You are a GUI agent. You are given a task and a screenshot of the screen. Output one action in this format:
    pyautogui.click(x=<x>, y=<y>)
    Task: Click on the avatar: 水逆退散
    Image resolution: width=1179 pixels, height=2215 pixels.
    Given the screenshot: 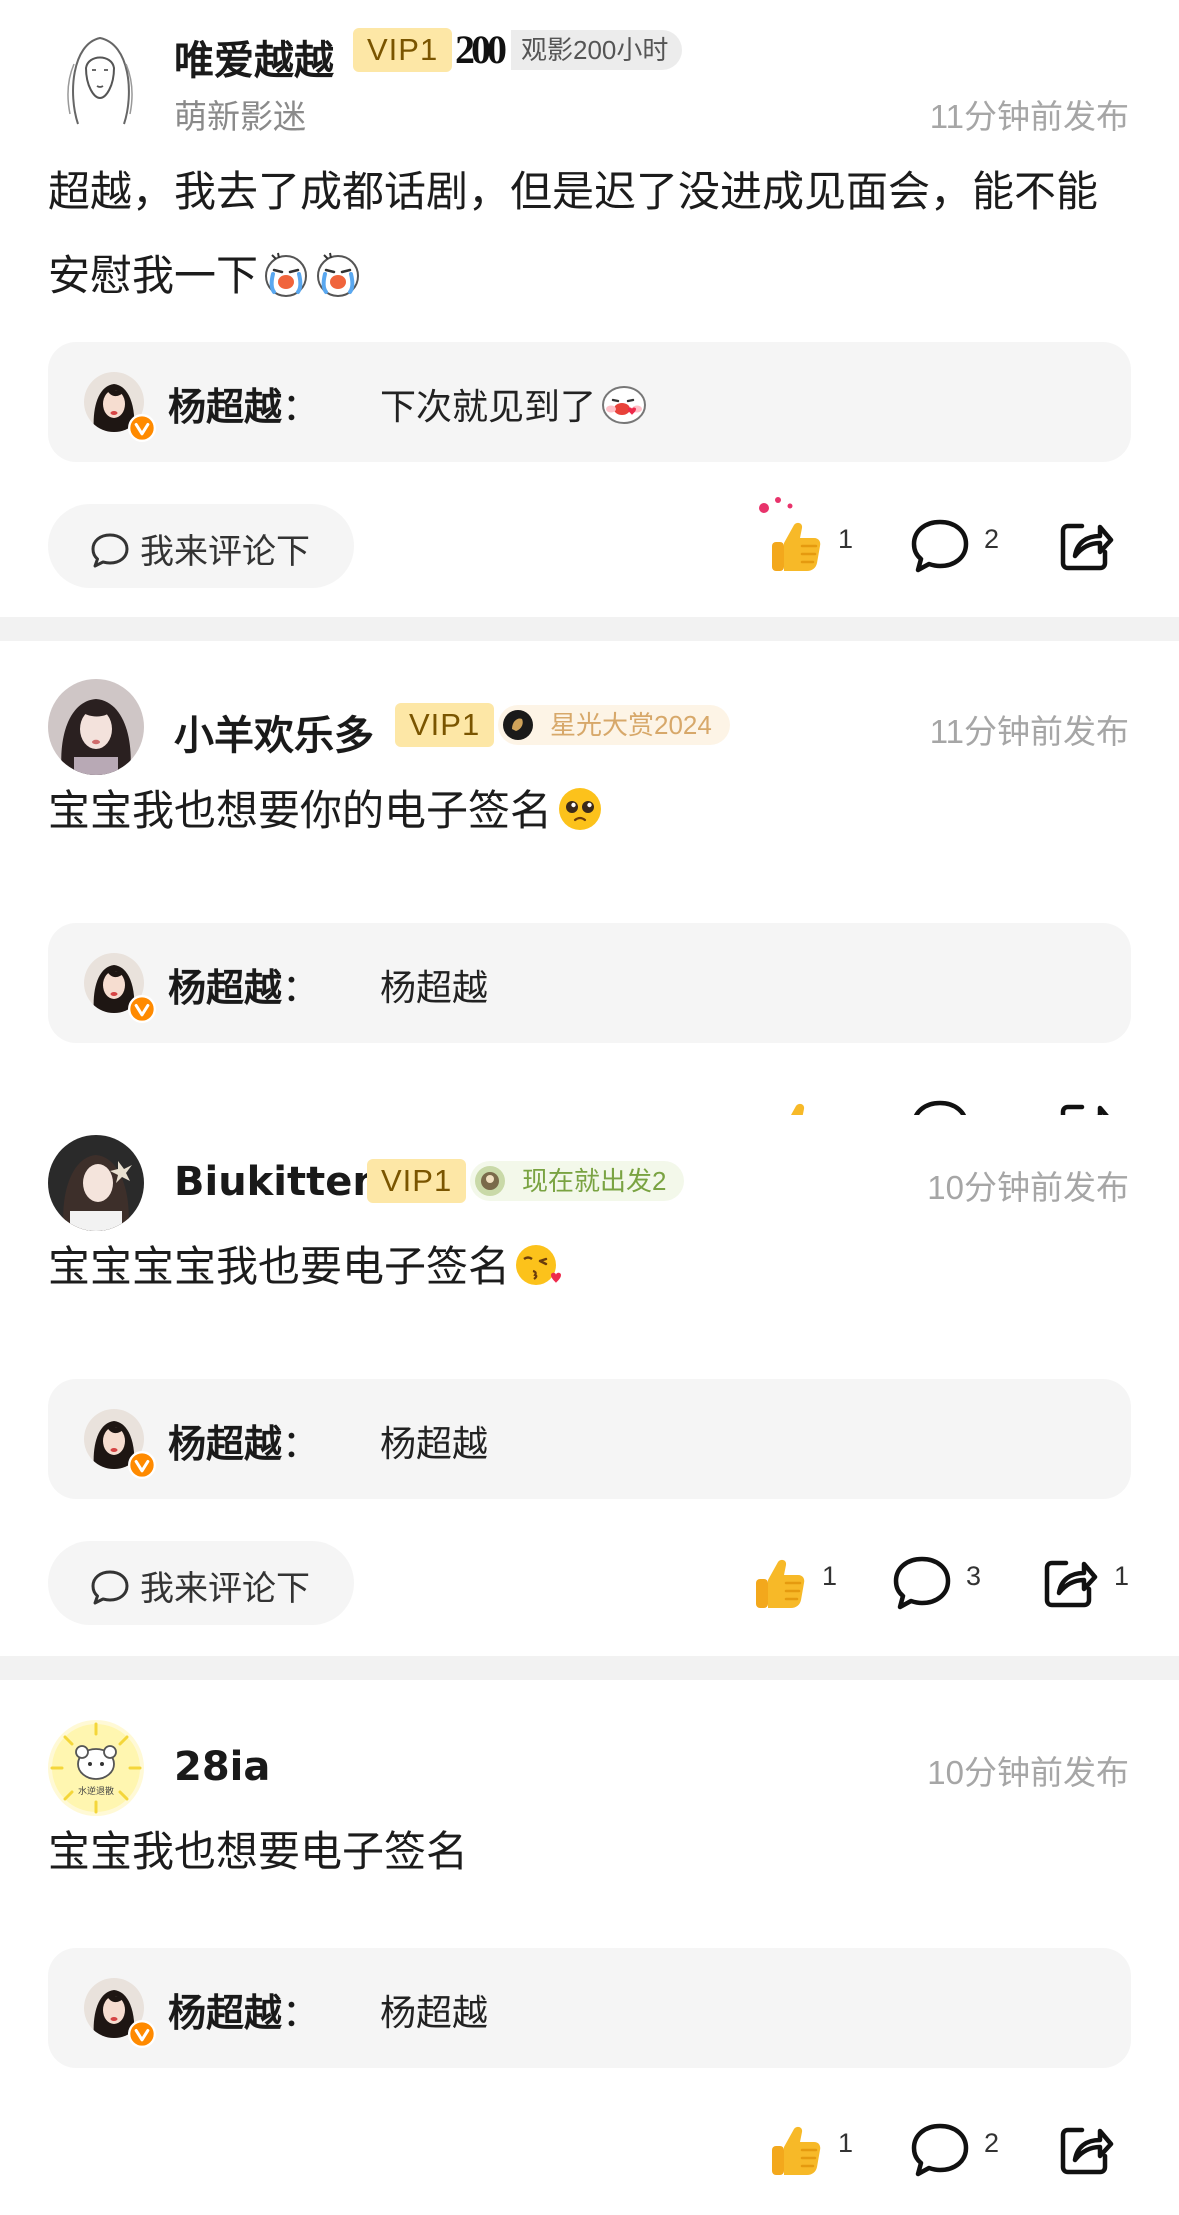 What is the action you would take?
    pyautogui.click(x=96, y=1768)
    